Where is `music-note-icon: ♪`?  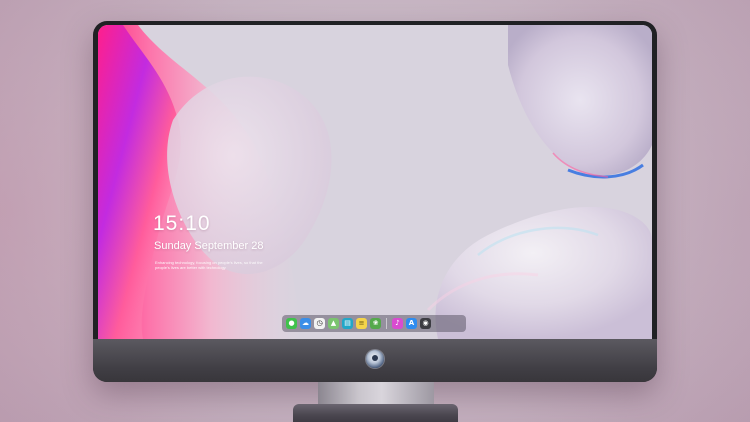 music-note-icon: ♪ is located at coordinates (397, 323).